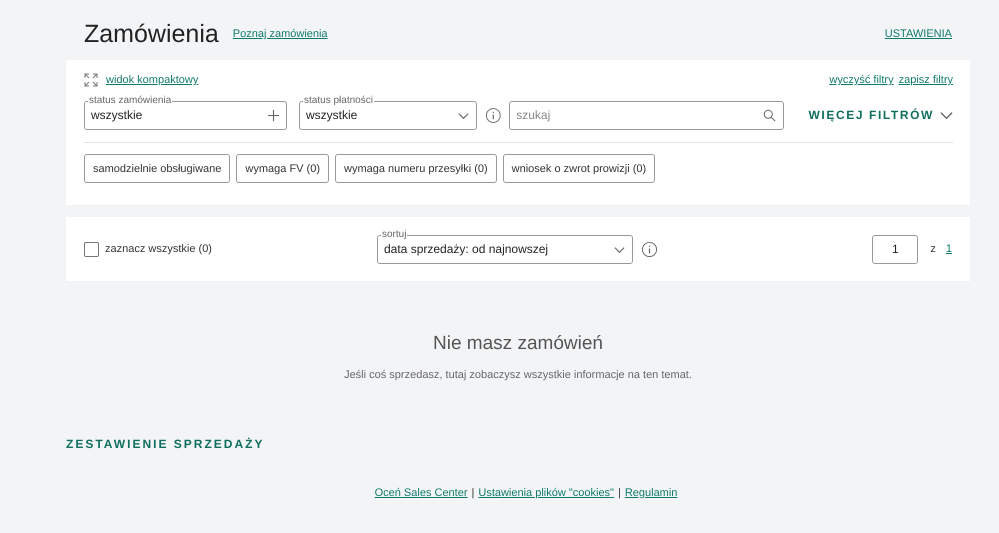 This screenshot has height=533, width=999. I want to click on footer-link: Regulamin, so click(651, 493).